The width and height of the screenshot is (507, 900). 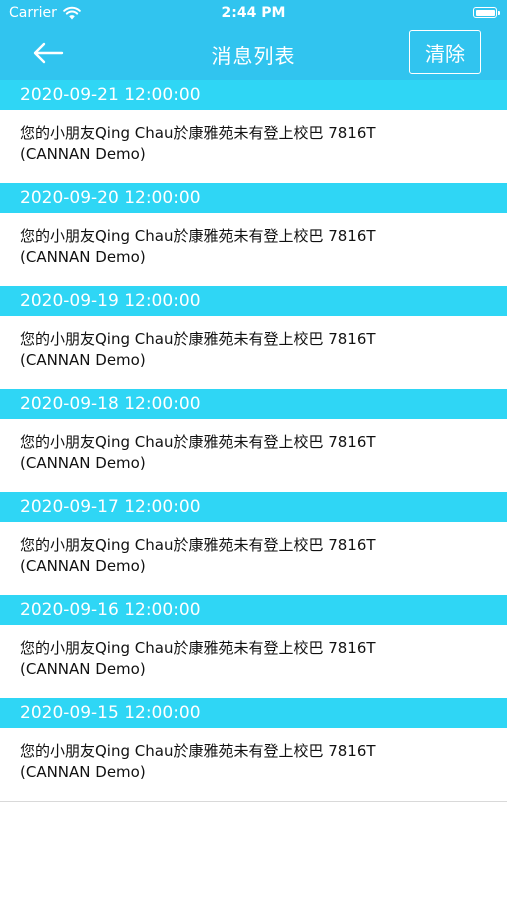 I want to click on date-header: 2020-09-18 12:00:00, so click(x=253, y=404).